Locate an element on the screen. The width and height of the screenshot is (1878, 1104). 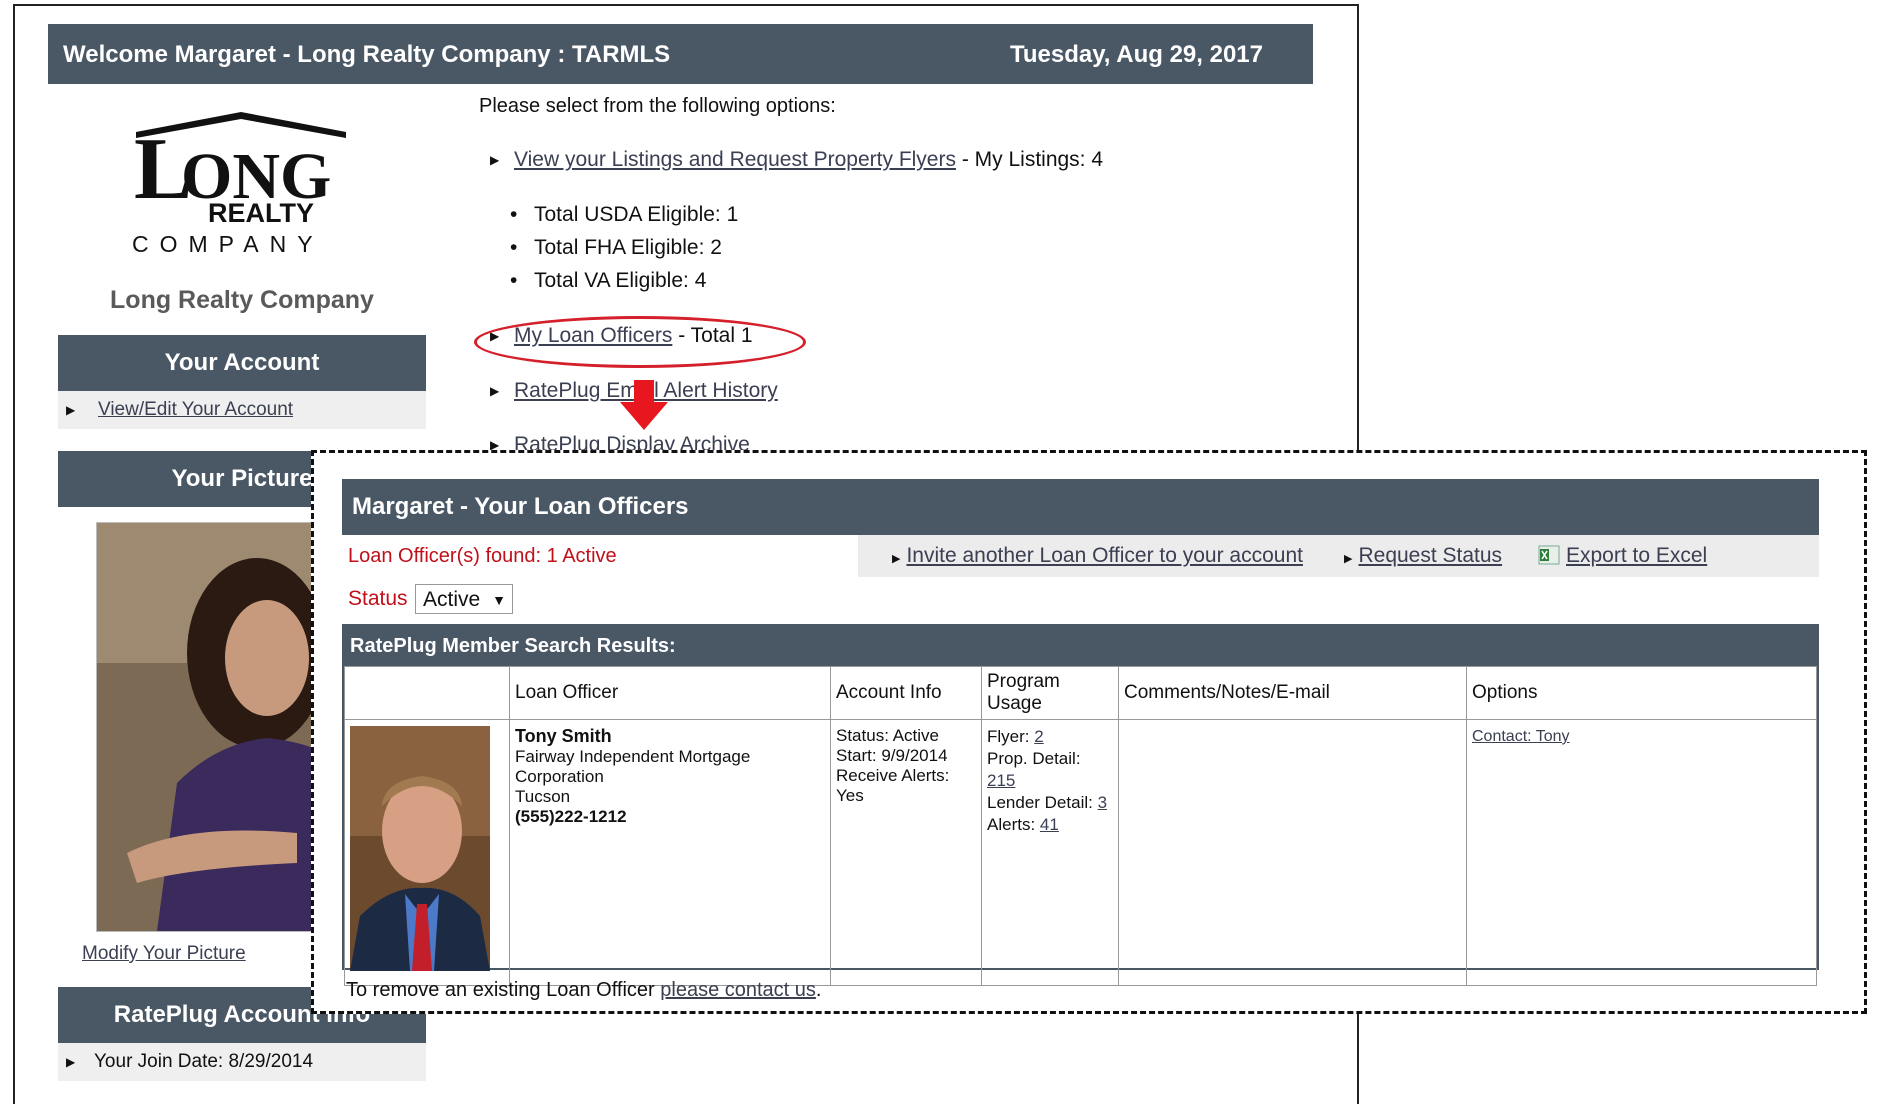
account-status: Status: Active is located at coordinates (887, 735).